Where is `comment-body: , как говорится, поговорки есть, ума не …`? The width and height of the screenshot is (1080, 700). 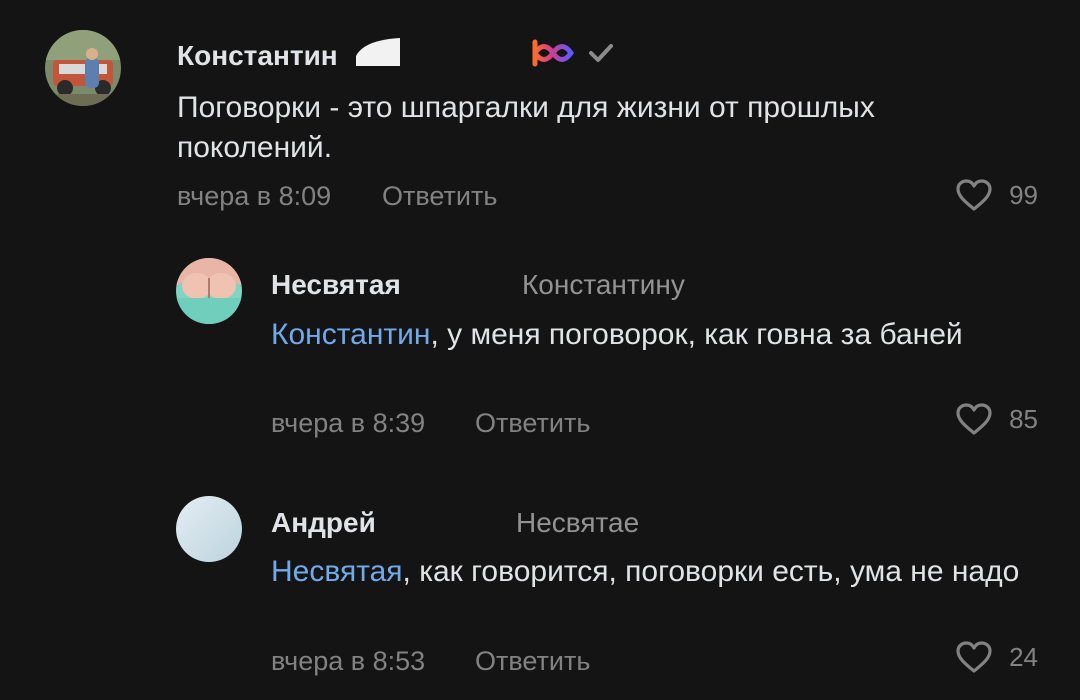
comment-body: , как говорится, поговорки есть, ума не … is located at coordinates (711, 571).